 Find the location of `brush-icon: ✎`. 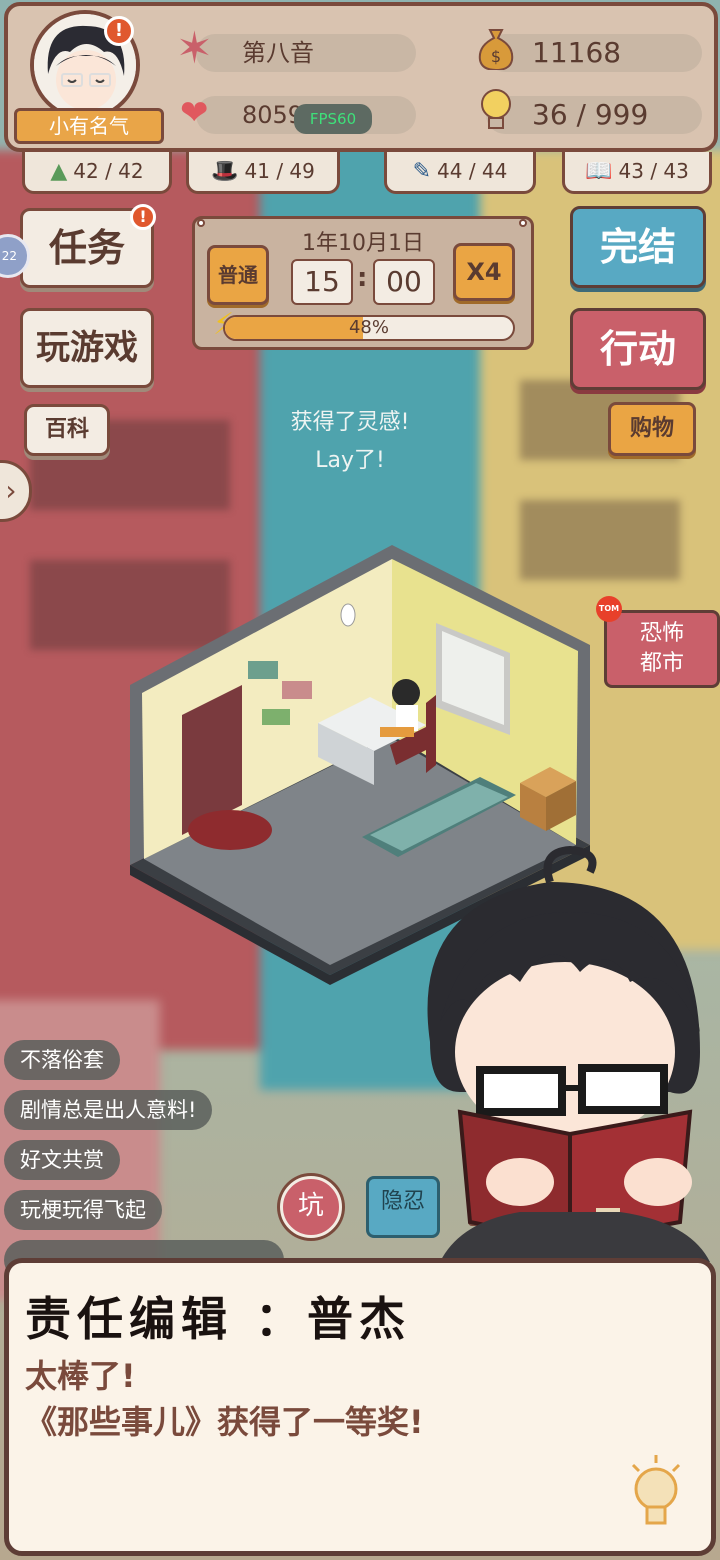

brush-icon: ✎ is located at coordinates (422, 171).